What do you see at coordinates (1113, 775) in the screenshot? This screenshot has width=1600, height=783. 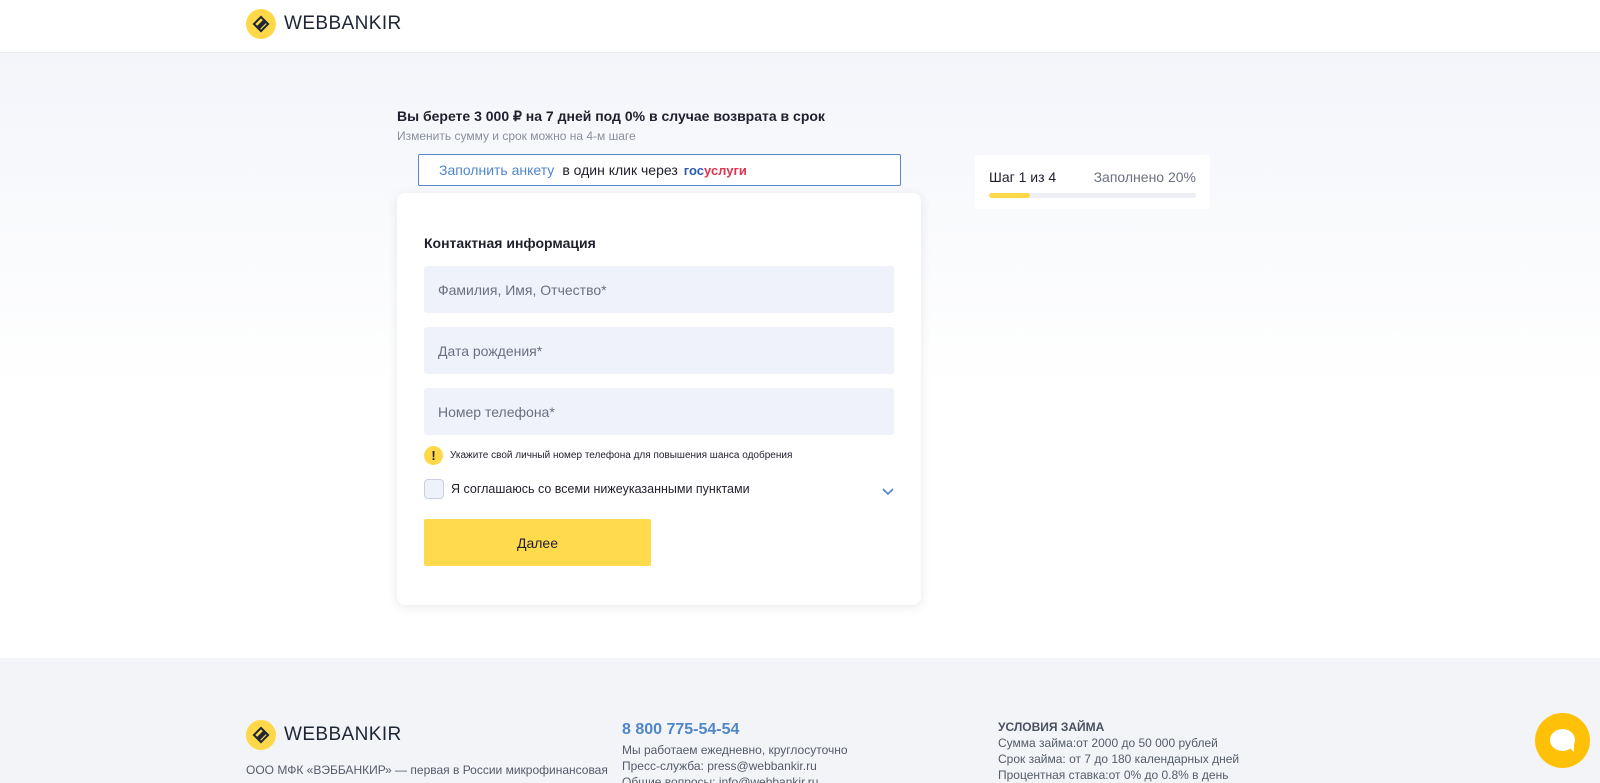 I see `terms-line: Процентная ставка:от 0% до 0.8% в день` at bounding box center [1113, 775].